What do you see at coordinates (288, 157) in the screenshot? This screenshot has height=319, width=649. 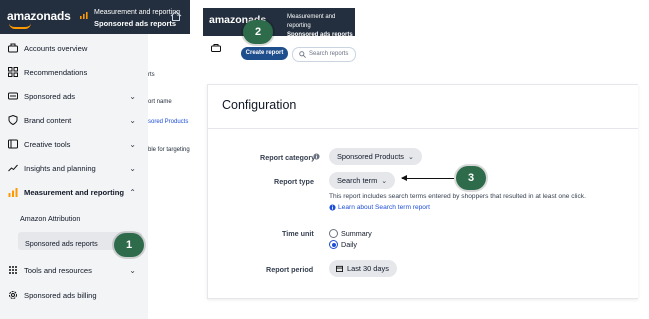 I see `report-category-label: Report category` at bounding box center [288, 157].